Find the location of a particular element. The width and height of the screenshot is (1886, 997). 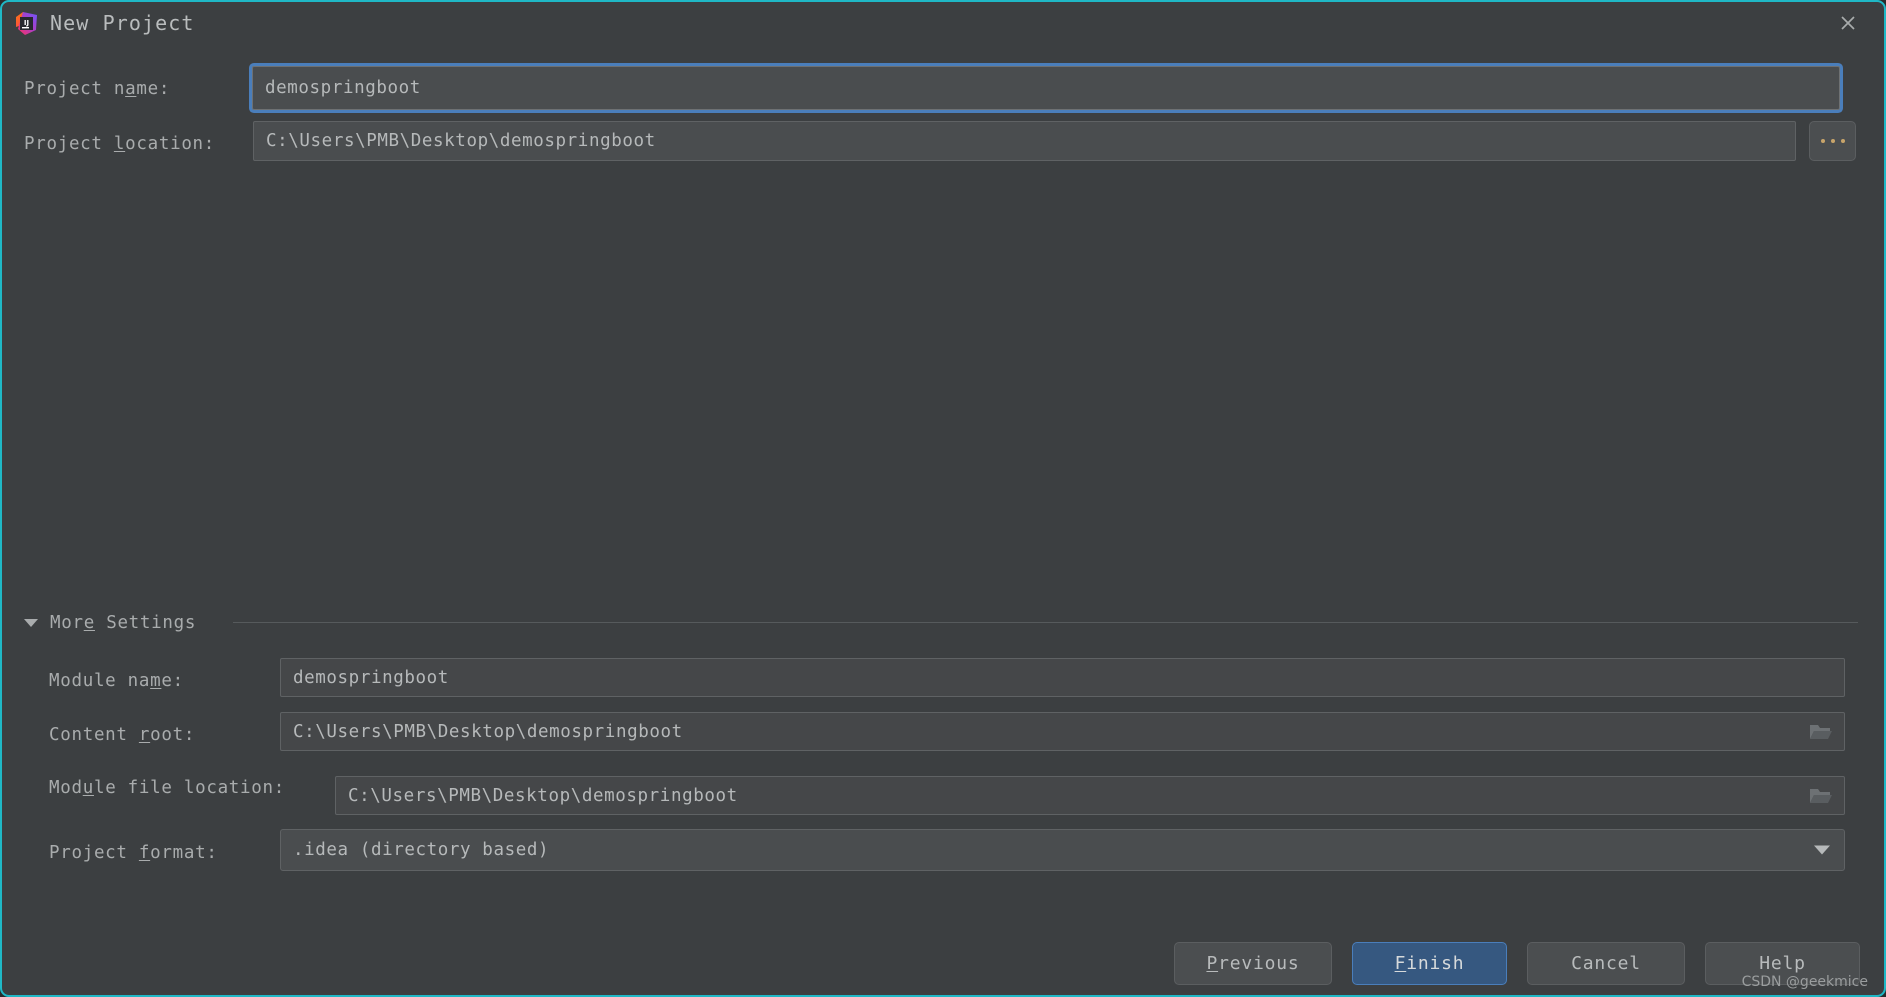

triangle-down-icon is located at coordinates (31, 623).